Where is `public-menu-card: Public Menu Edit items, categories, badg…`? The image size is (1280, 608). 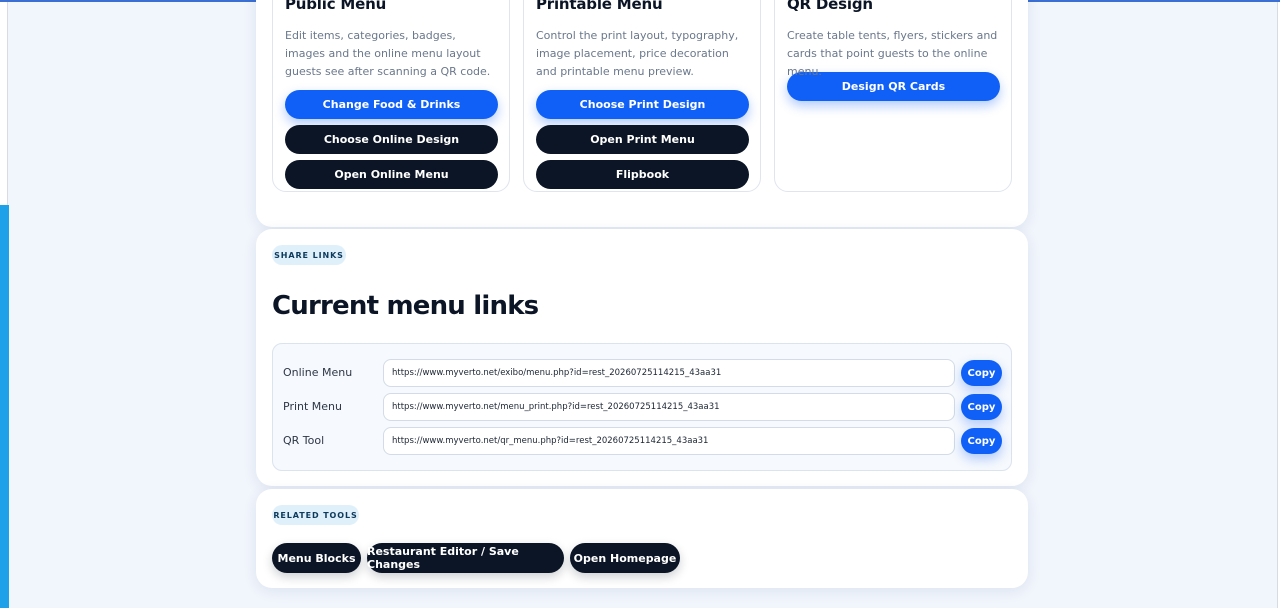
public-menu-card: Public Menu Edit items, categories, badg… is located at coordinates (391, 96).